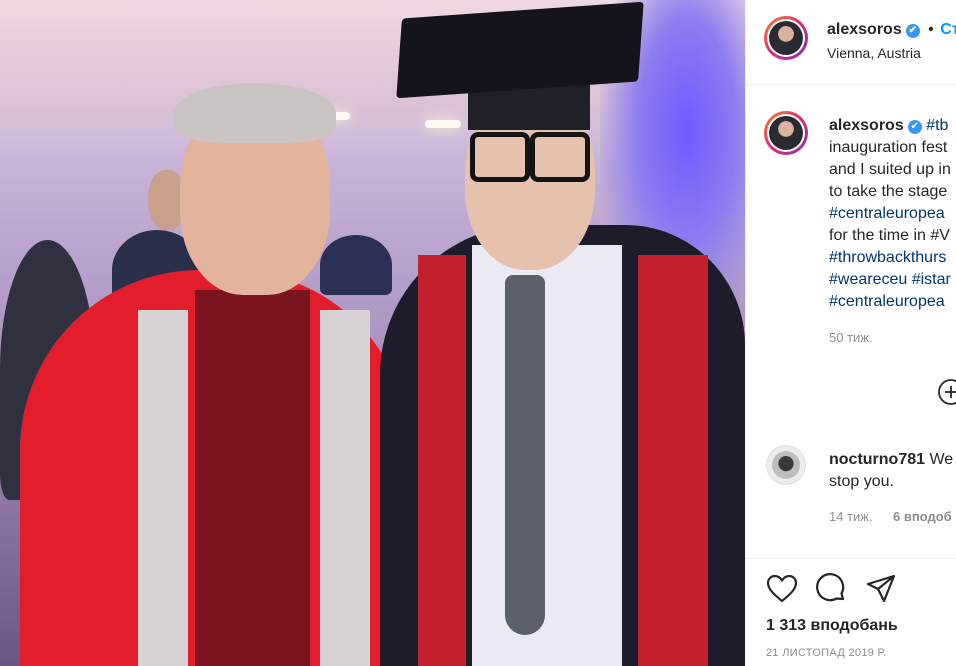 The image size is (956, 666). What do you see at coordinates (782, 589) in the screenshot?
I see `heart-icon` at bounding box center [782, 589].